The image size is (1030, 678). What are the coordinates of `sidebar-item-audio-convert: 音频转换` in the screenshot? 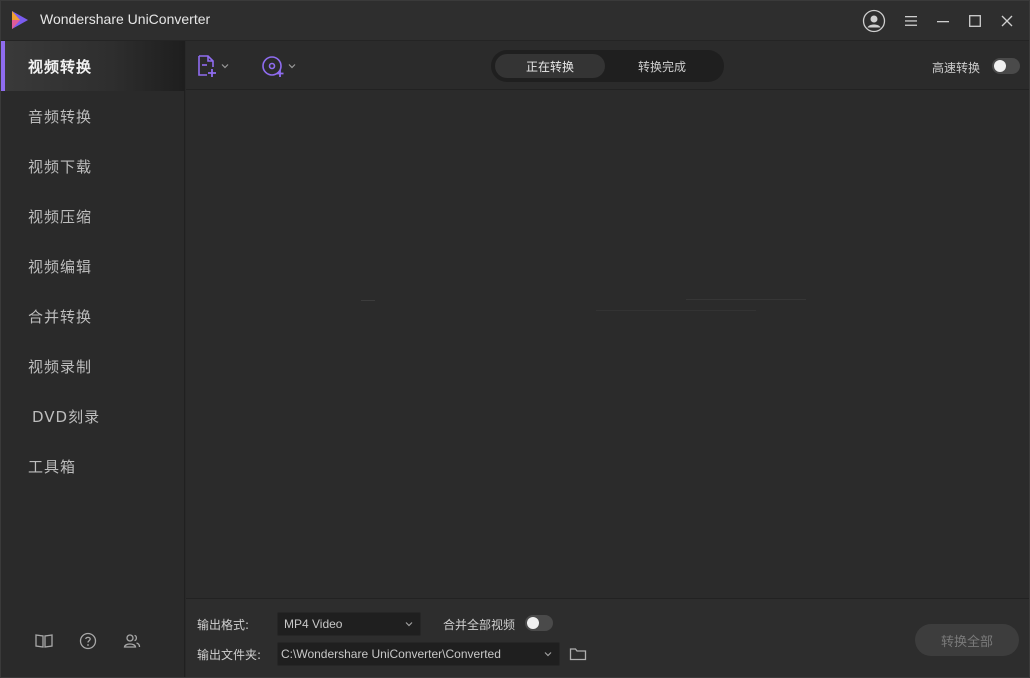 It's located at (93, 116).